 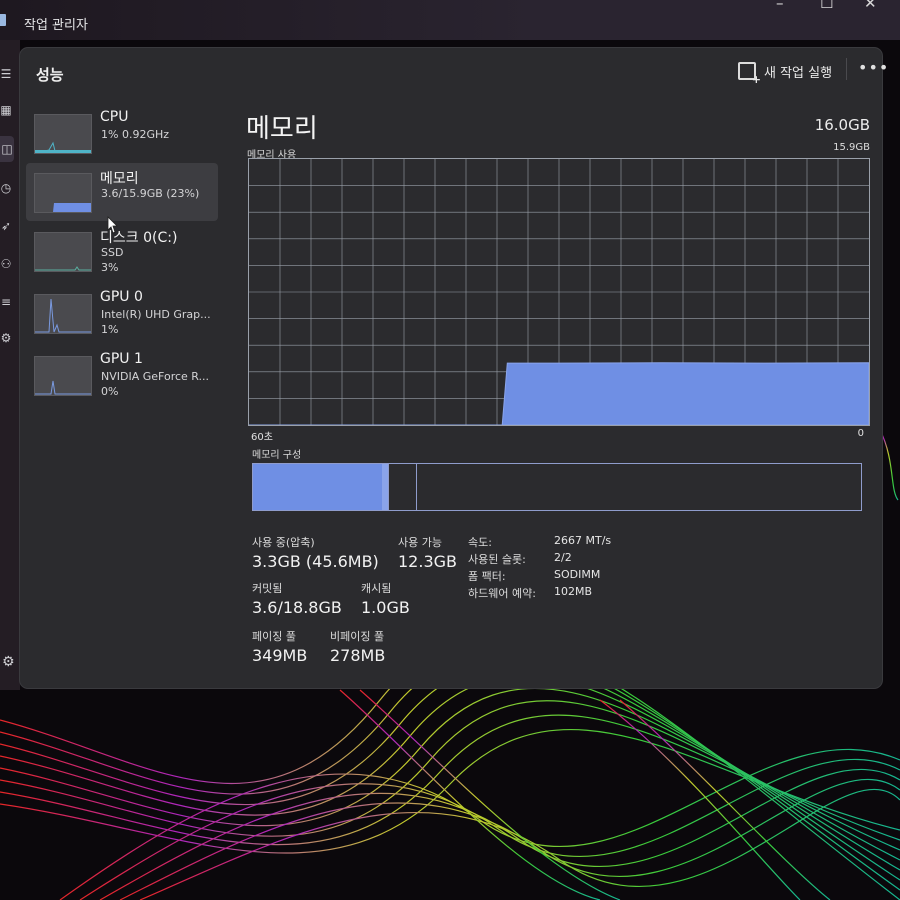 I want to click on graph-time-end: 0, so click(x=860, y=433).